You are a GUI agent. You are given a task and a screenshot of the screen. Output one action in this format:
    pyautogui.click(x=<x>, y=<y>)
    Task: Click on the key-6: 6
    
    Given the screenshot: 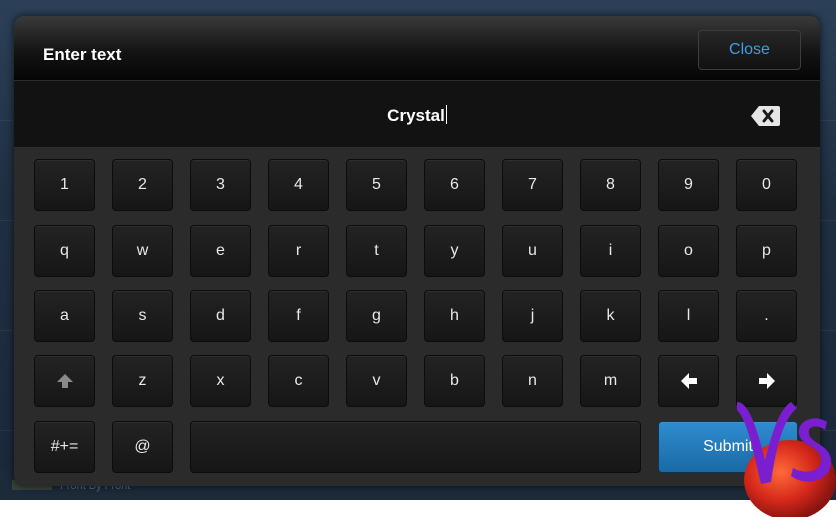 What is the action you would take?
    pyautogui.click(x=454, y=185)
    